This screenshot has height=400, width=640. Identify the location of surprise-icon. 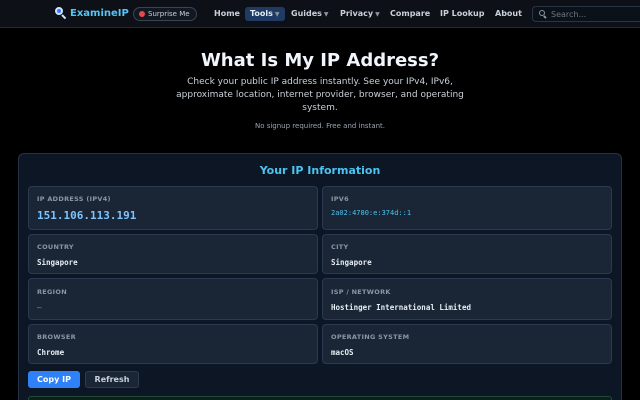
(142, 14).